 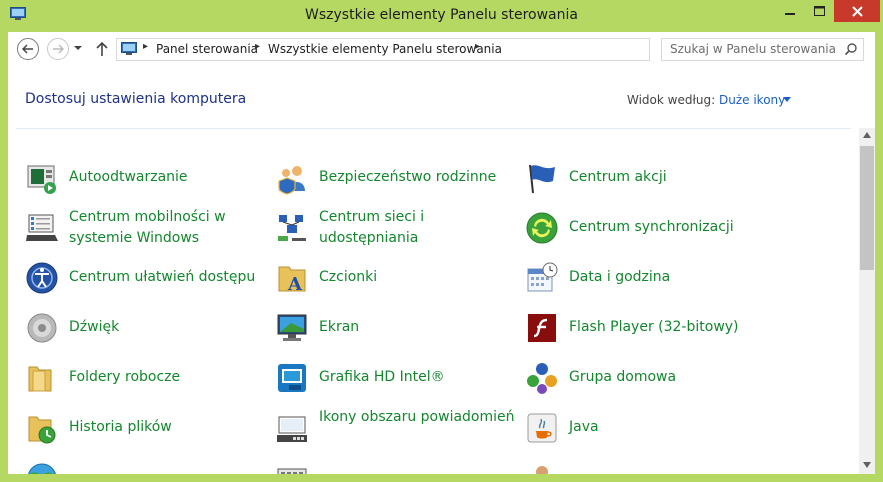 What do you see at coordinates (124, 377) in the screenshot?
I see `item-label: Foldery robocze` at bounding box center [124, 377].